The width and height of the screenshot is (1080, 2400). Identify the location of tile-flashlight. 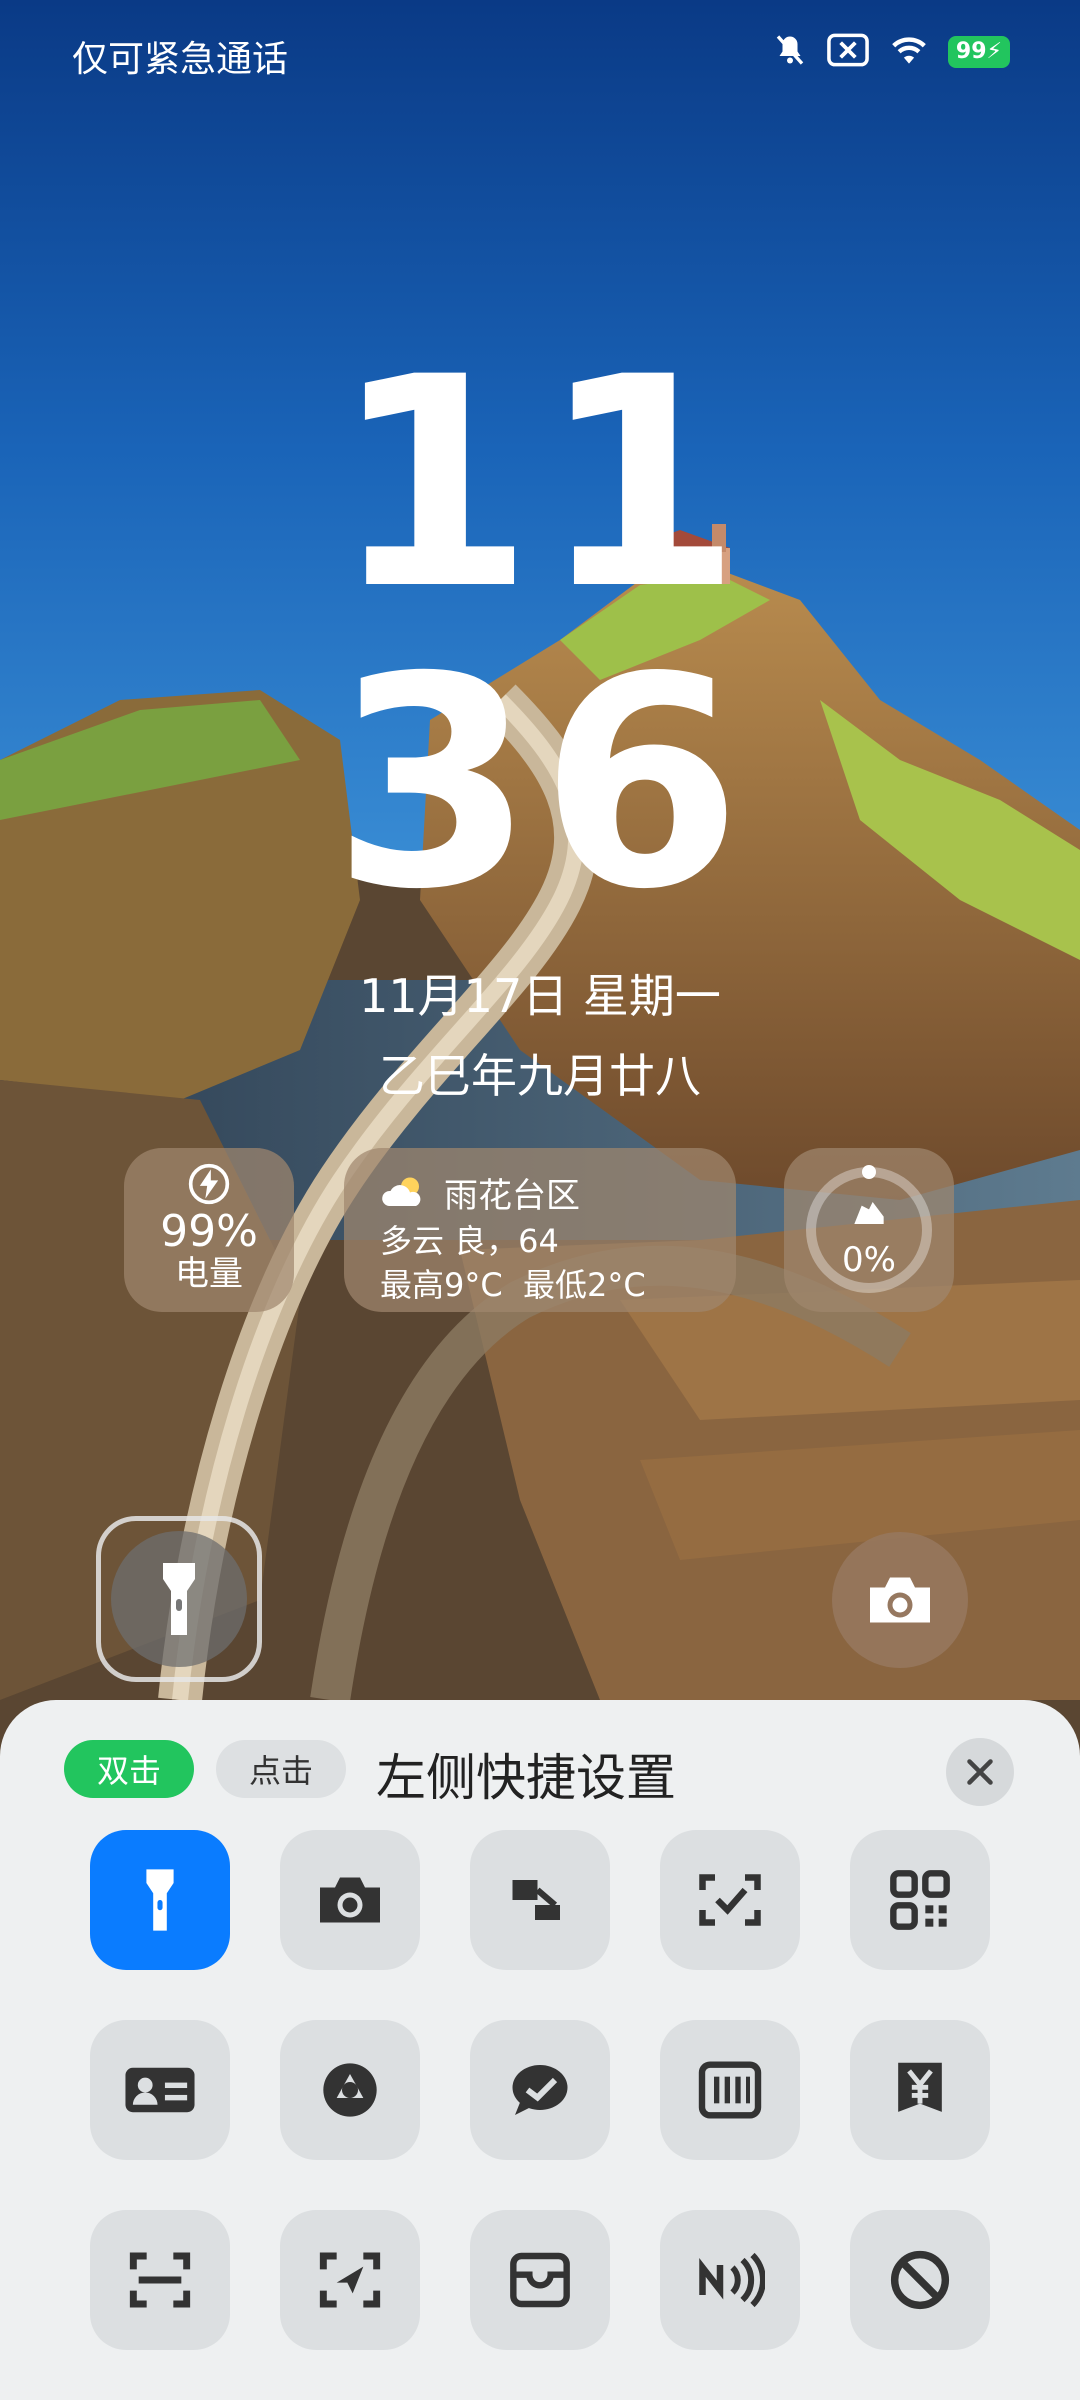
(160, 1900).